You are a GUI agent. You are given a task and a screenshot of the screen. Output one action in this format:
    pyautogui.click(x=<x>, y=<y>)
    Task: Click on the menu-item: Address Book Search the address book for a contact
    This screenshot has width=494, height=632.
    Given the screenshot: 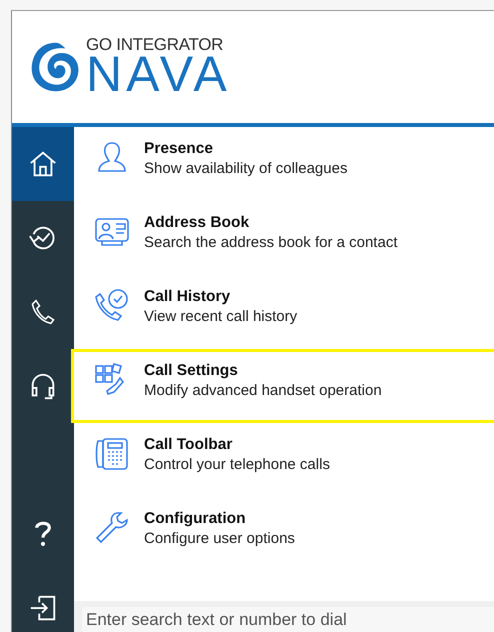 What is the action you would take?
    pyautogui.click(x=282, y=238)
    